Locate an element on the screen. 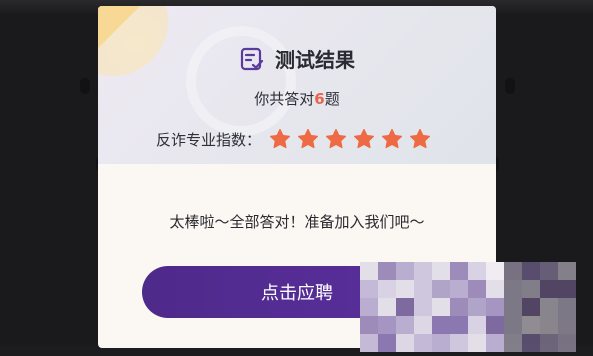 The height and width of the screenshot is (356, 593). rating-row: 反诈专业指数： is located at coordinates (296, 139).